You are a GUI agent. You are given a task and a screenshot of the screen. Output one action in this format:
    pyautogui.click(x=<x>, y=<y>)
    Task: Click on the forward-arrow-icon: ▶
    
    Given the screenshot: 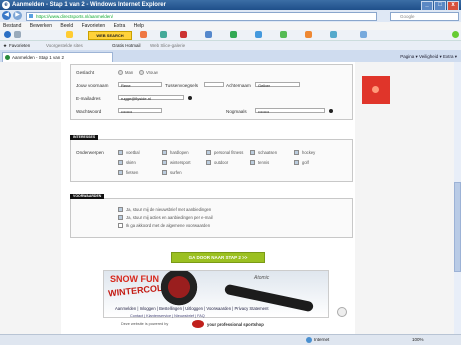 What is the action you would take?
    pyautogui.click(x=17, y=15)
    